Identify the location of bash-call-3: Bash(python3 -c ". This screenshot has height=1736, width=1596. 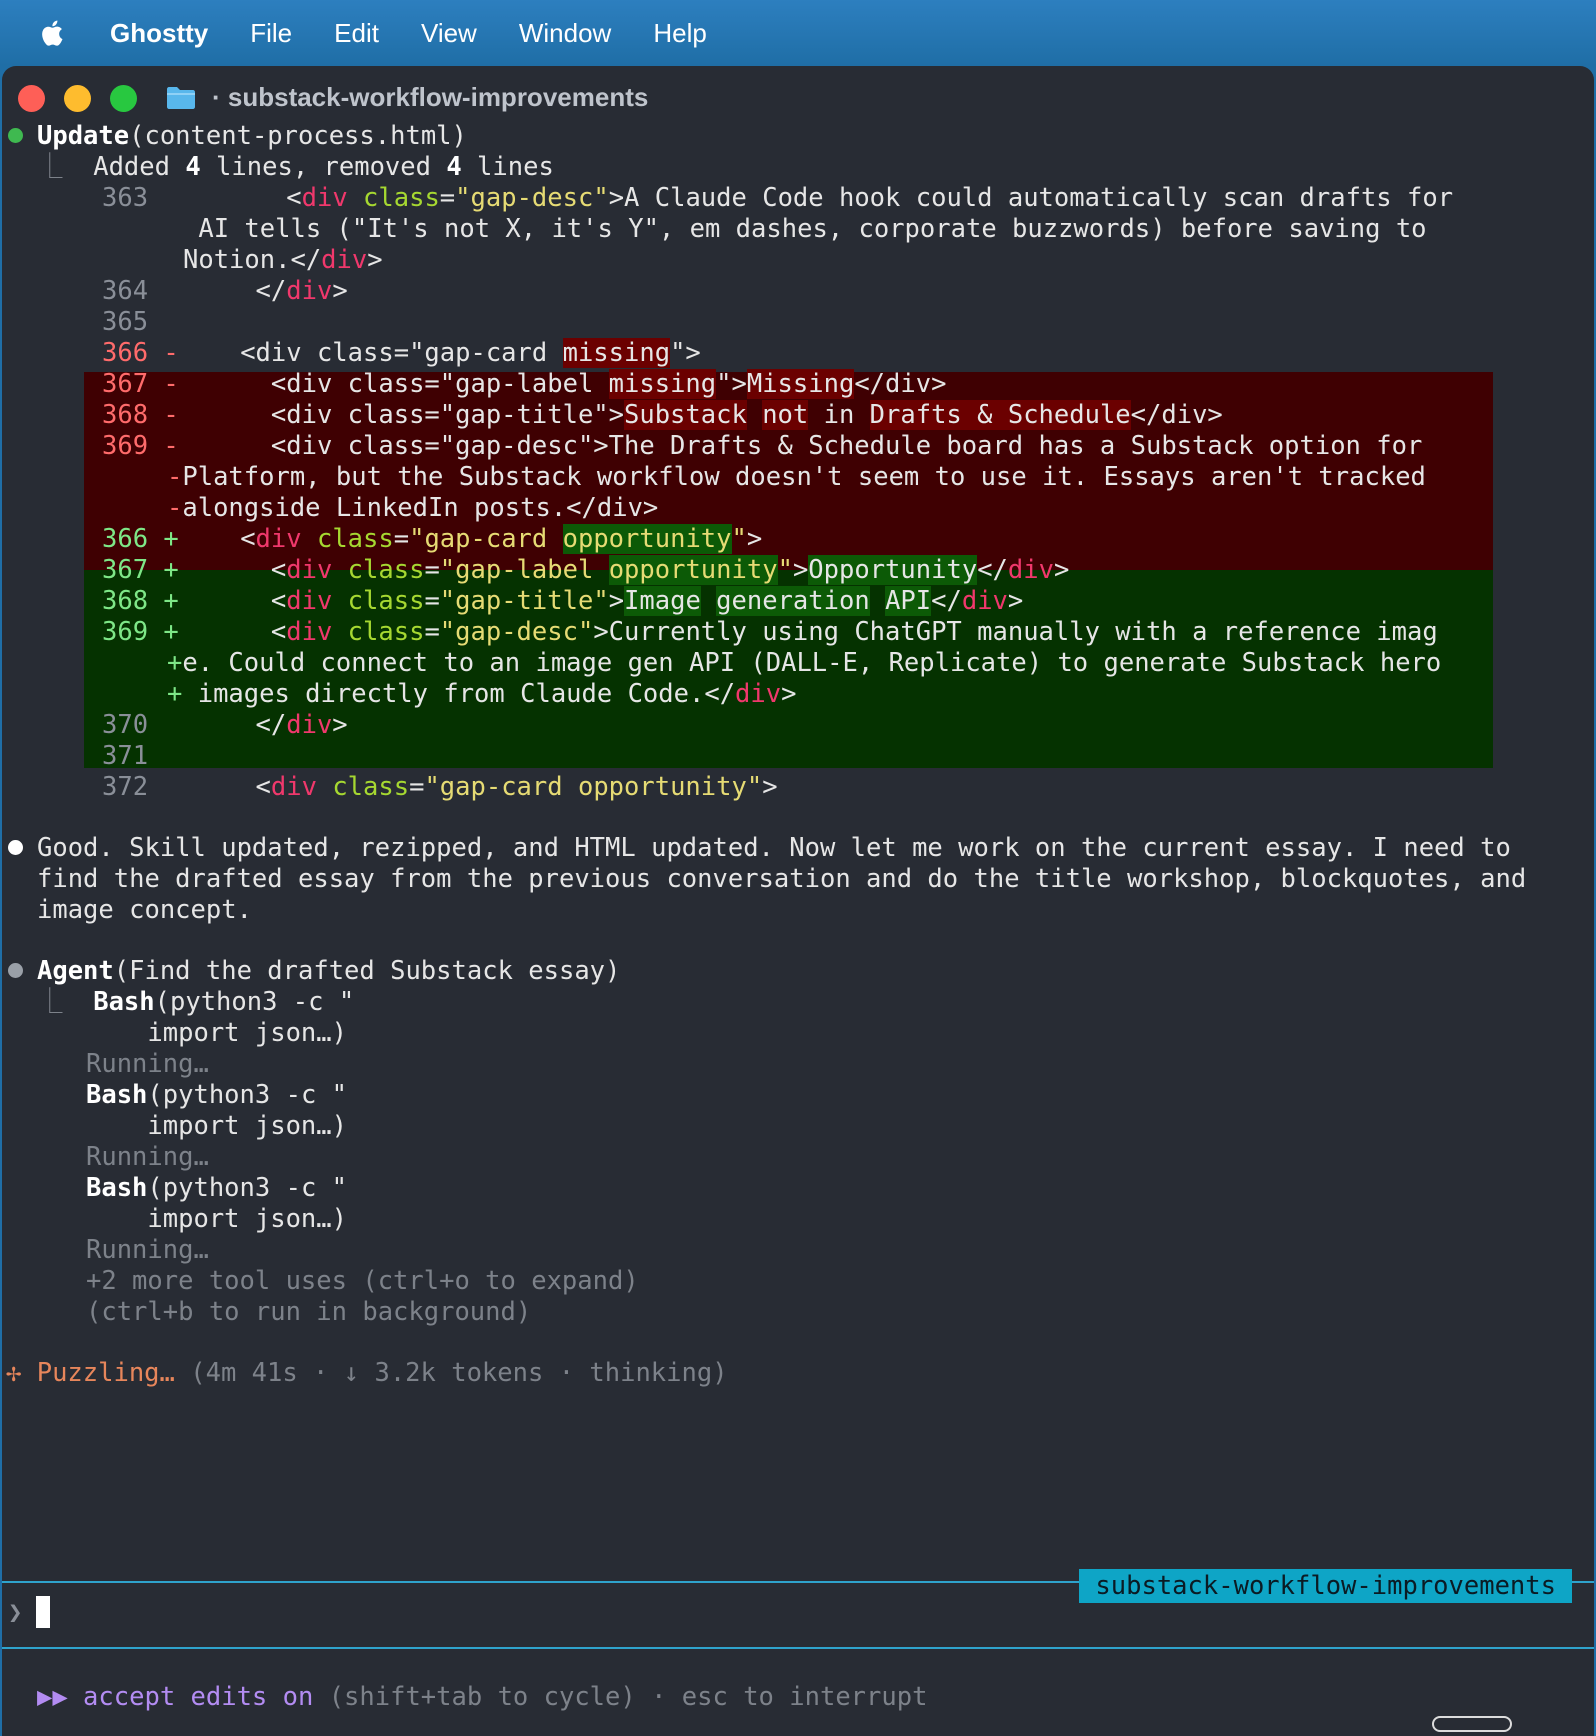
(217, 1188).